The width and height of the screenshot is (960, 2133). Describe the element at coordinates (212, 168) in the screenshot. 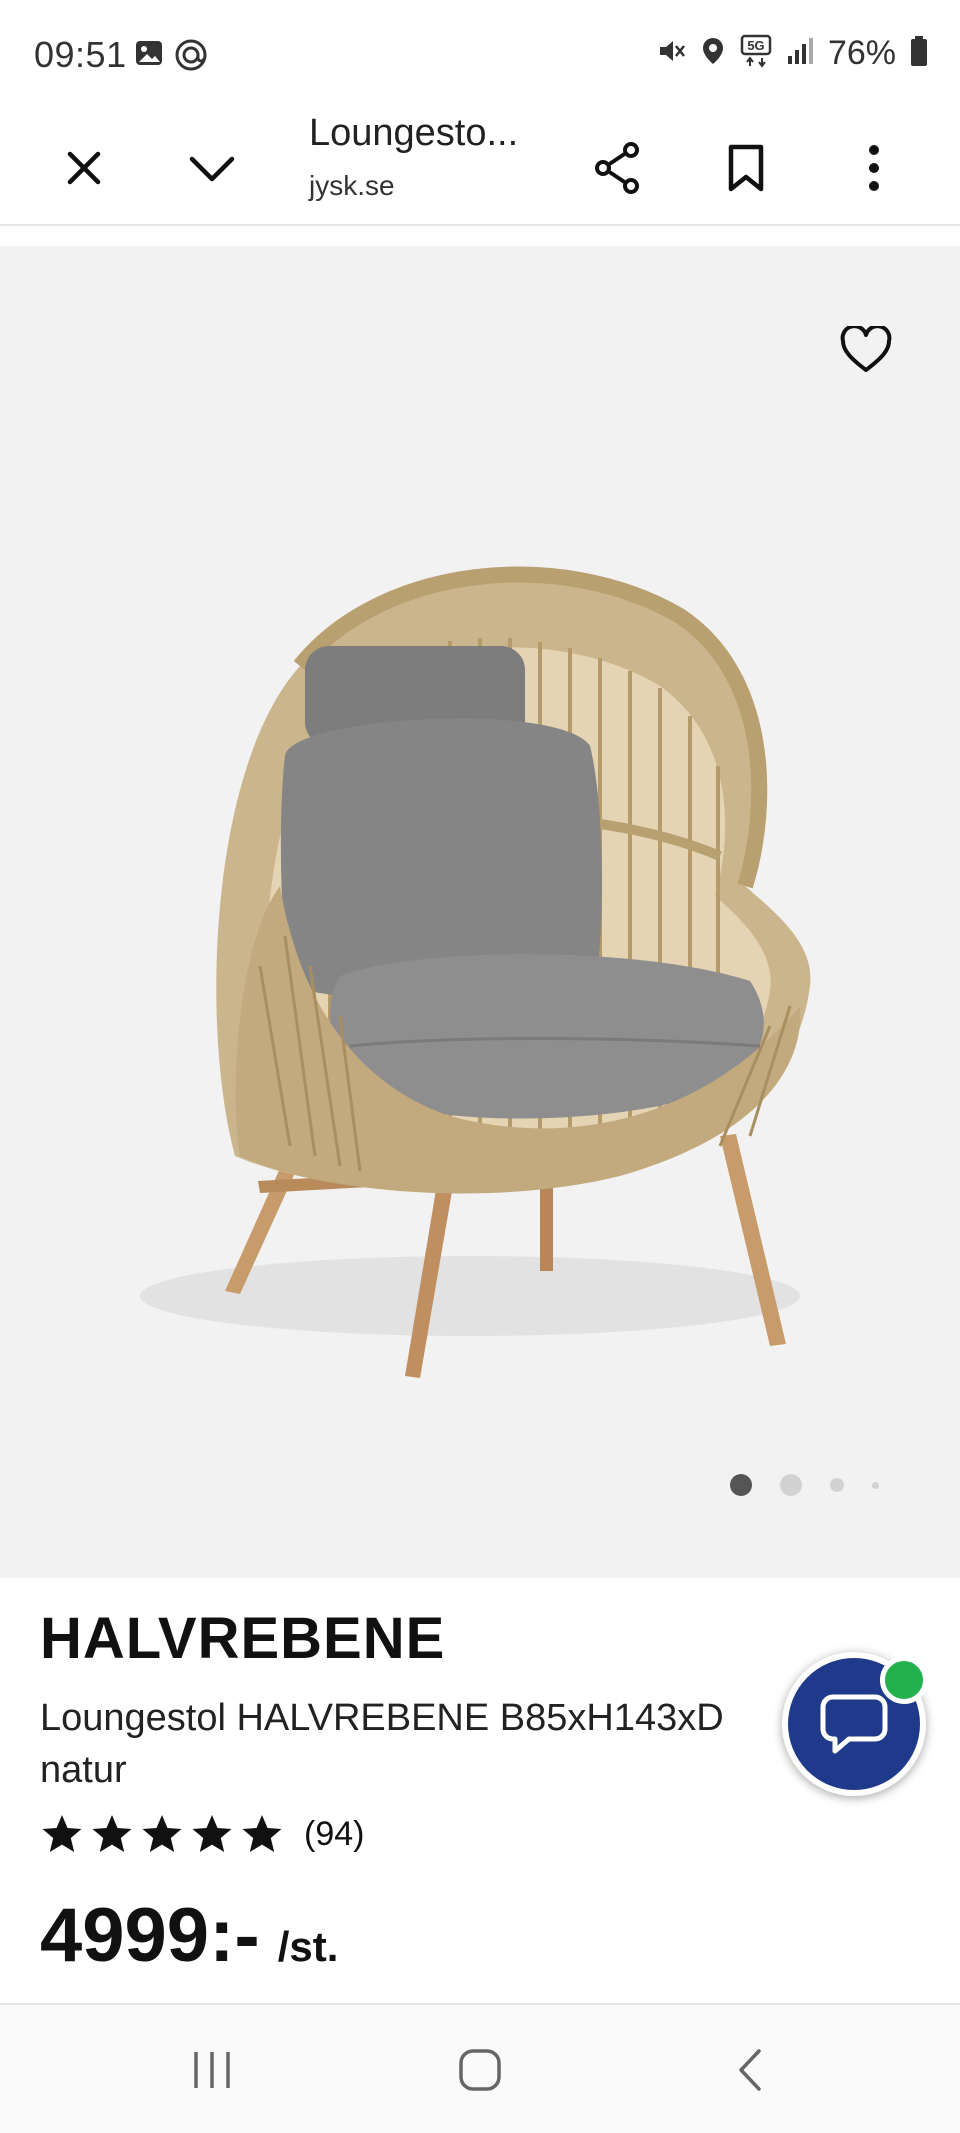

I see `chevron-down-icon` at that location.